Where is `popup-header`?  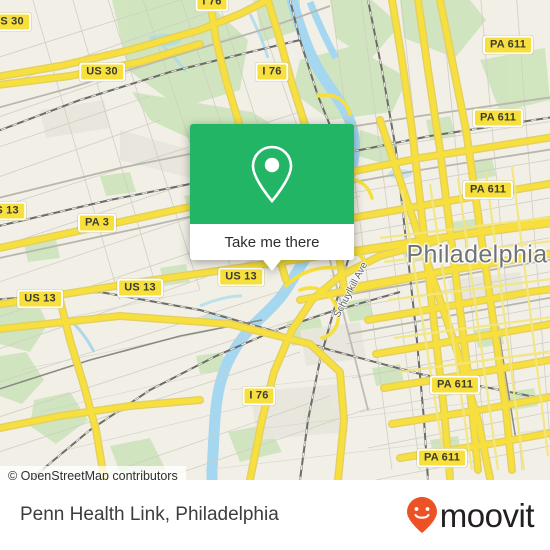
popup-header is located at coordinates (272, 174).